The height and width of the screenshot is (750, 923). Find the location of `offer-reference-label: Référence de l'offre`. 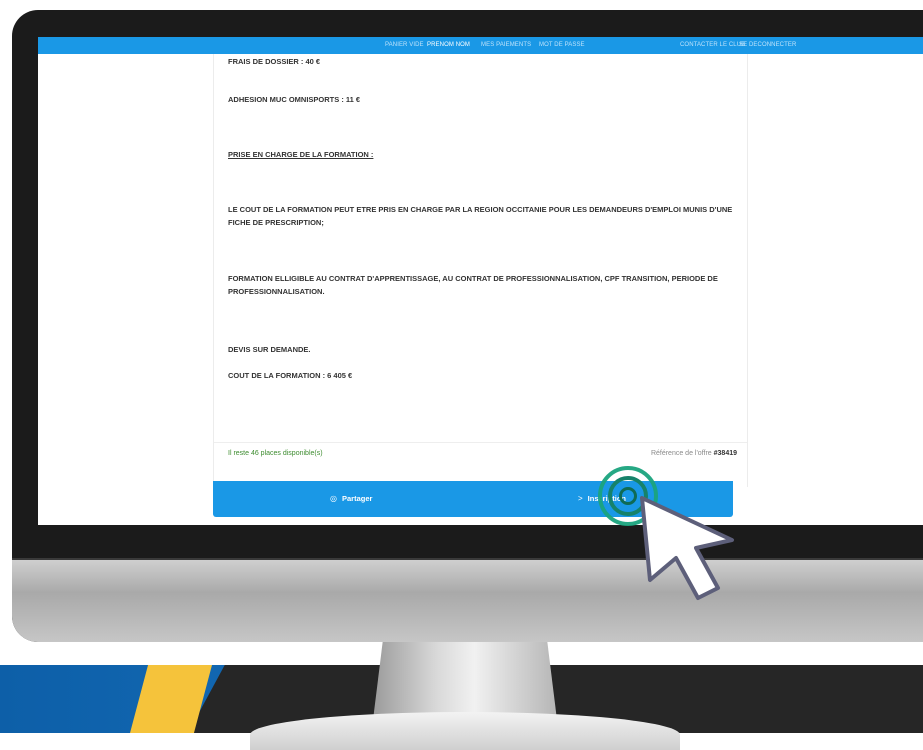

offer-reference-label: Référence de l'offre is located at coordinates (681, 453).